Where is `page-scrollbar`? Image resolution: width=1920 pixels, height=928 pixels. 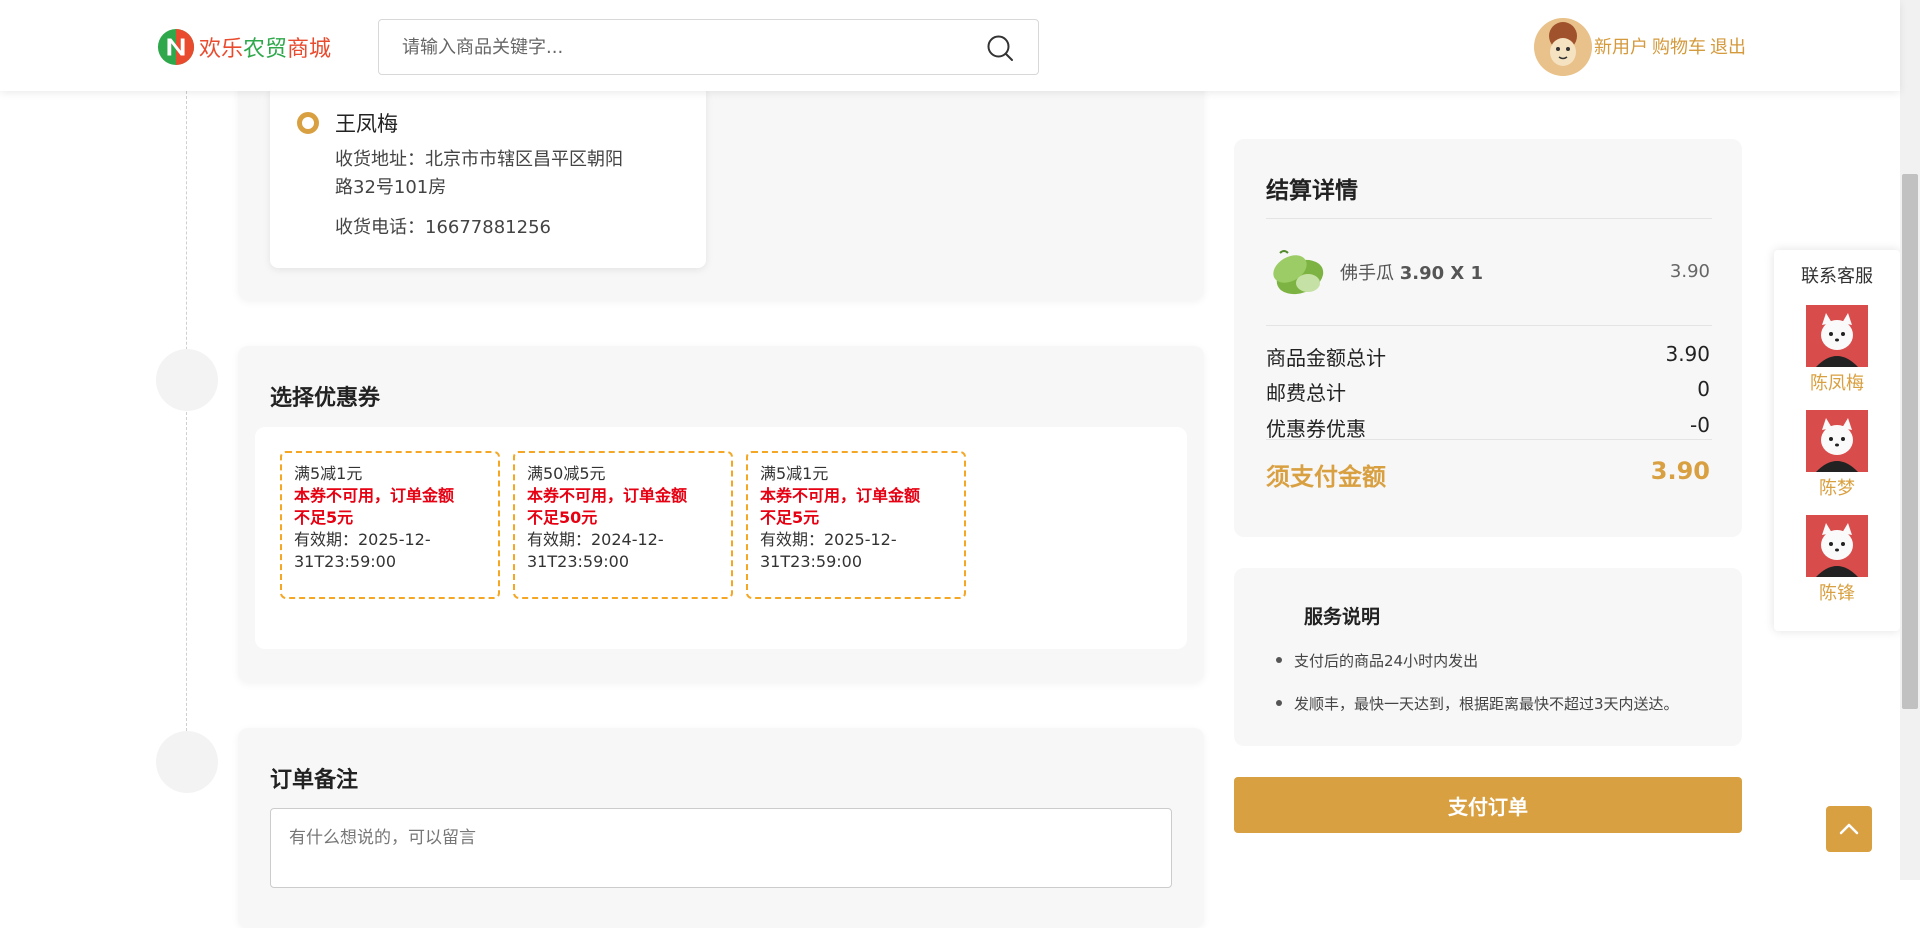 page-scrollbar is located at coordinates (1910, 440).